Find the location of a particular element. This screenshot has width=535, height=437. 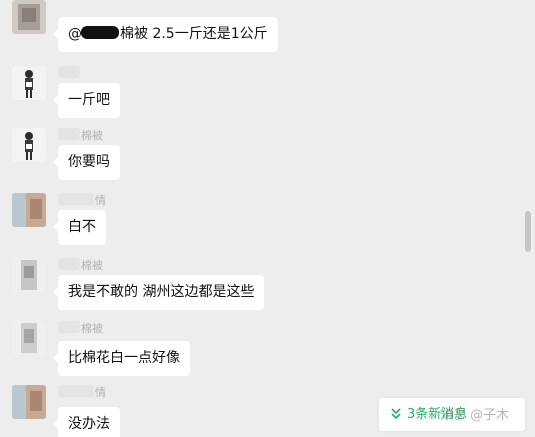

chat-message: 棉被 你要吗 is located at coordinates (162, 154).